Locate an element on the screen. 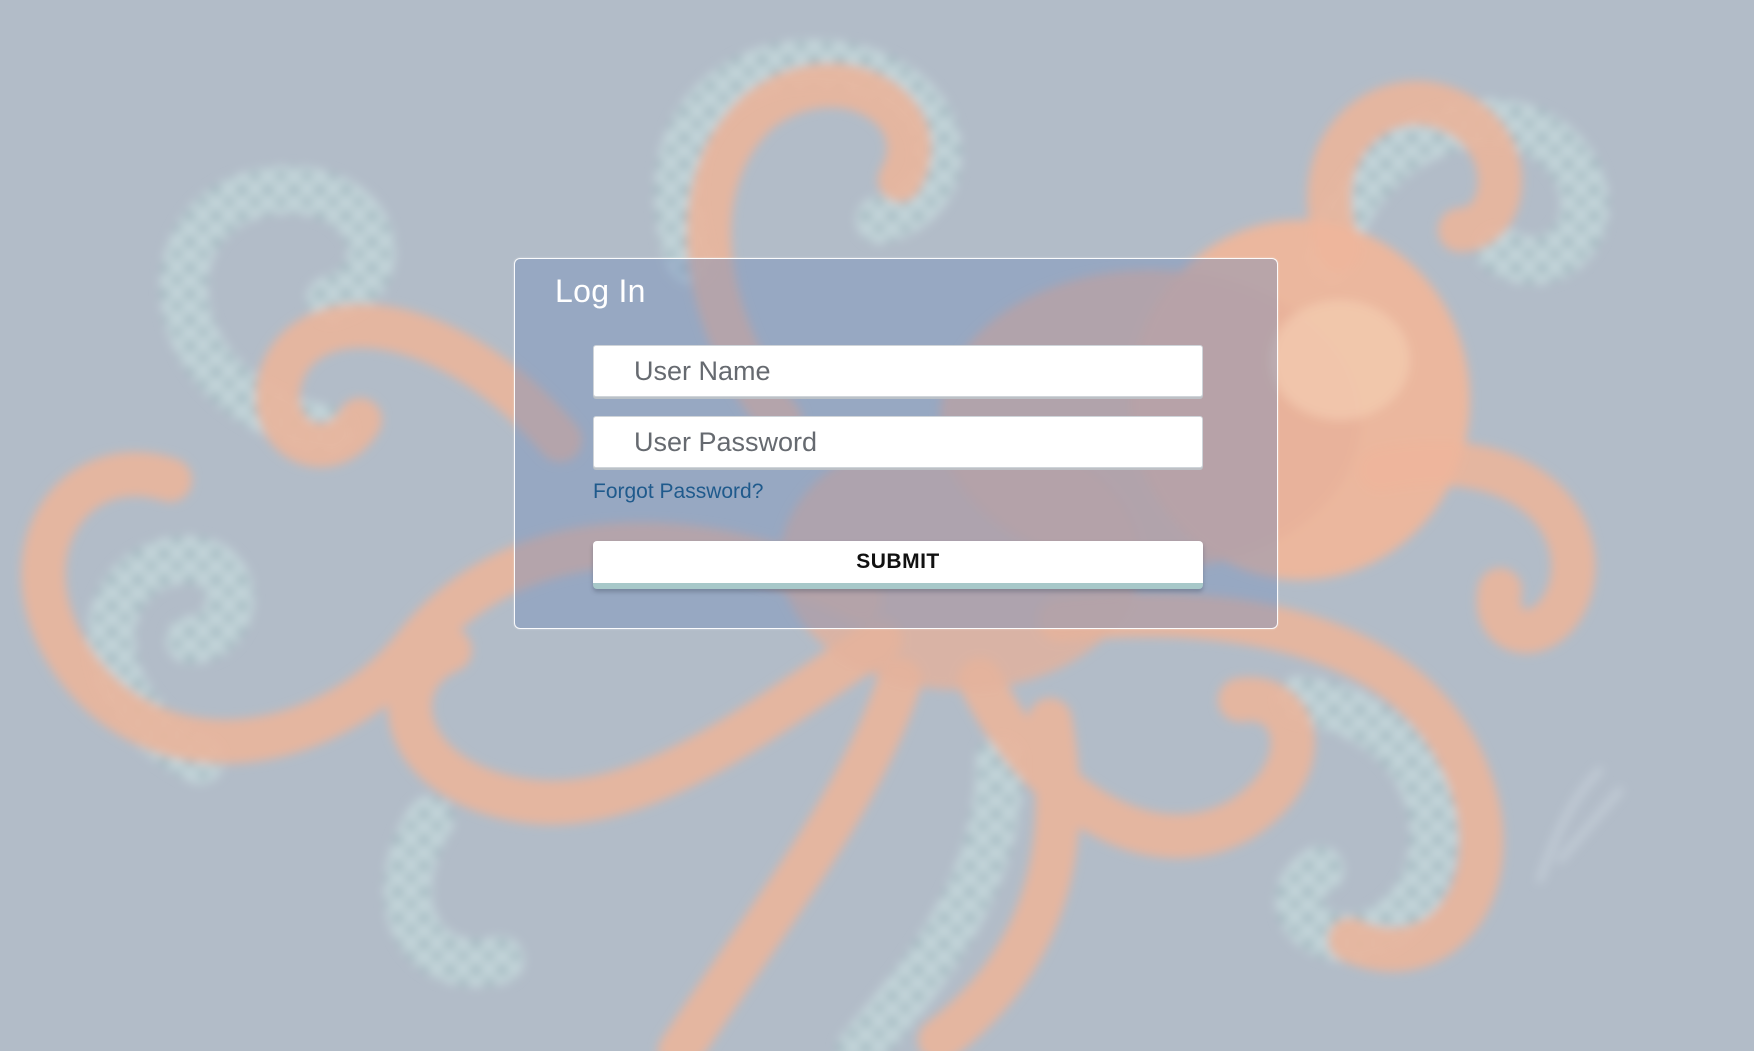 This screenshot has height=1051, width=1754. password-input is located at coordinates (898, 442).